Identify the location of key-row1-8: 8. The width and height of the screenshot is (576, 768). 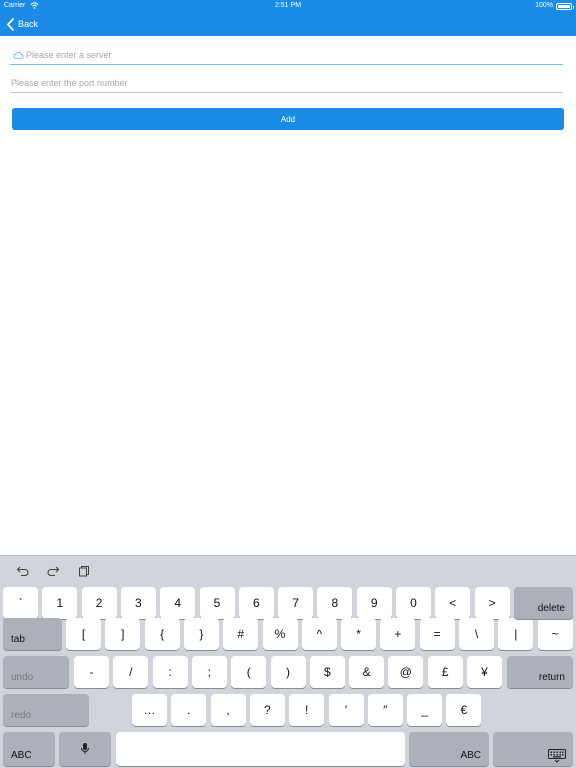
(335, 603).